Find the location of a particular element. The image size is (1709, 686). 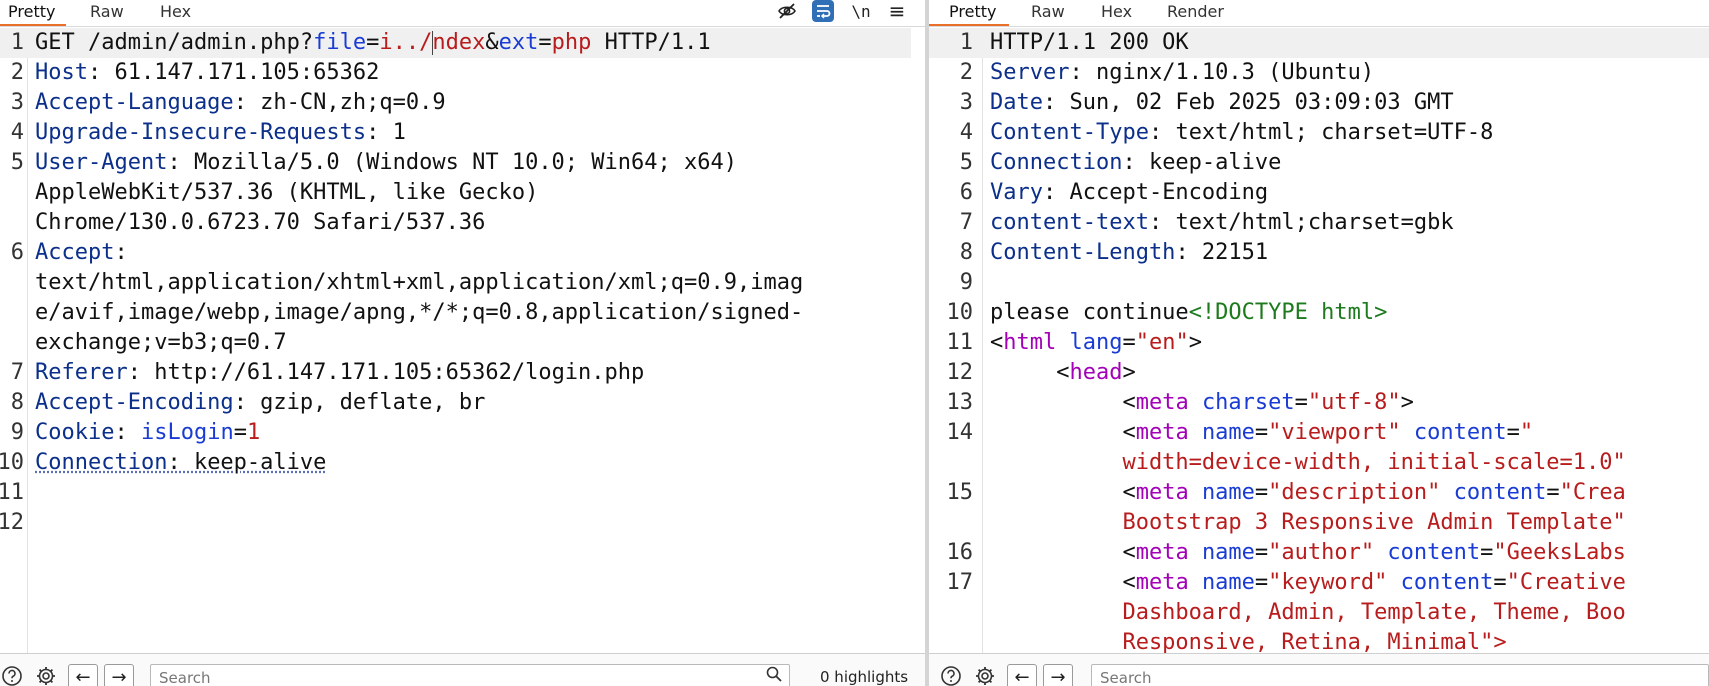

attr-value: "author" is located at coordinates (1321, 552).